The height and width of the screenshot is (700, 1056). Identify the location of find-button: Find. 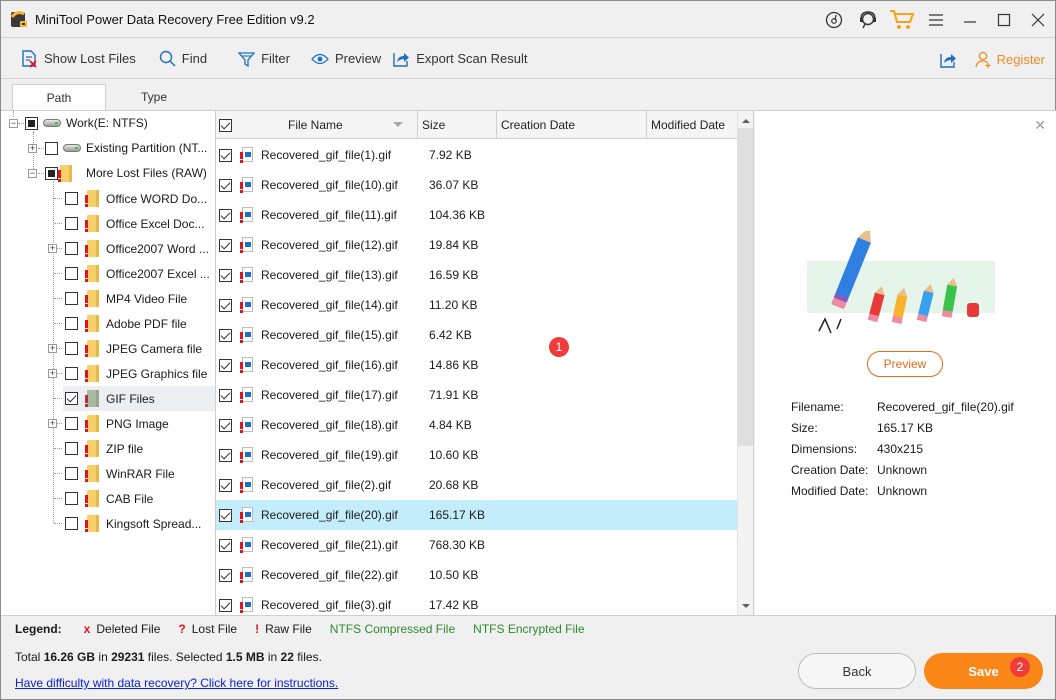
(183, 59).